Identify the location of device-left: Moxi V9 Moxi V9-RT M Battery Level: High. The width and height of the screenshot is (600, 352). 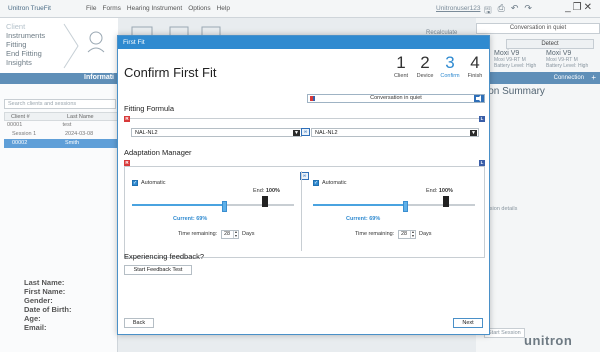
(567, 59).